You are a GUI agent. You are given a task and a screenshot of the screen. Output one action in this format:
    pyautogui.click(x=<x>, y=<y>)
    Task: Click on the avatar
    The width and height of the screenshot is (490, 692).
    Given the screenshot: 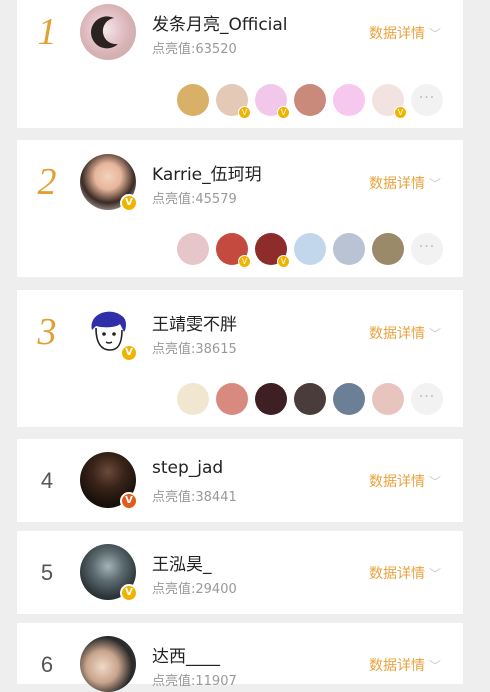 What is the action you would take?
    pyautogui.click(x=108, y=32)
    